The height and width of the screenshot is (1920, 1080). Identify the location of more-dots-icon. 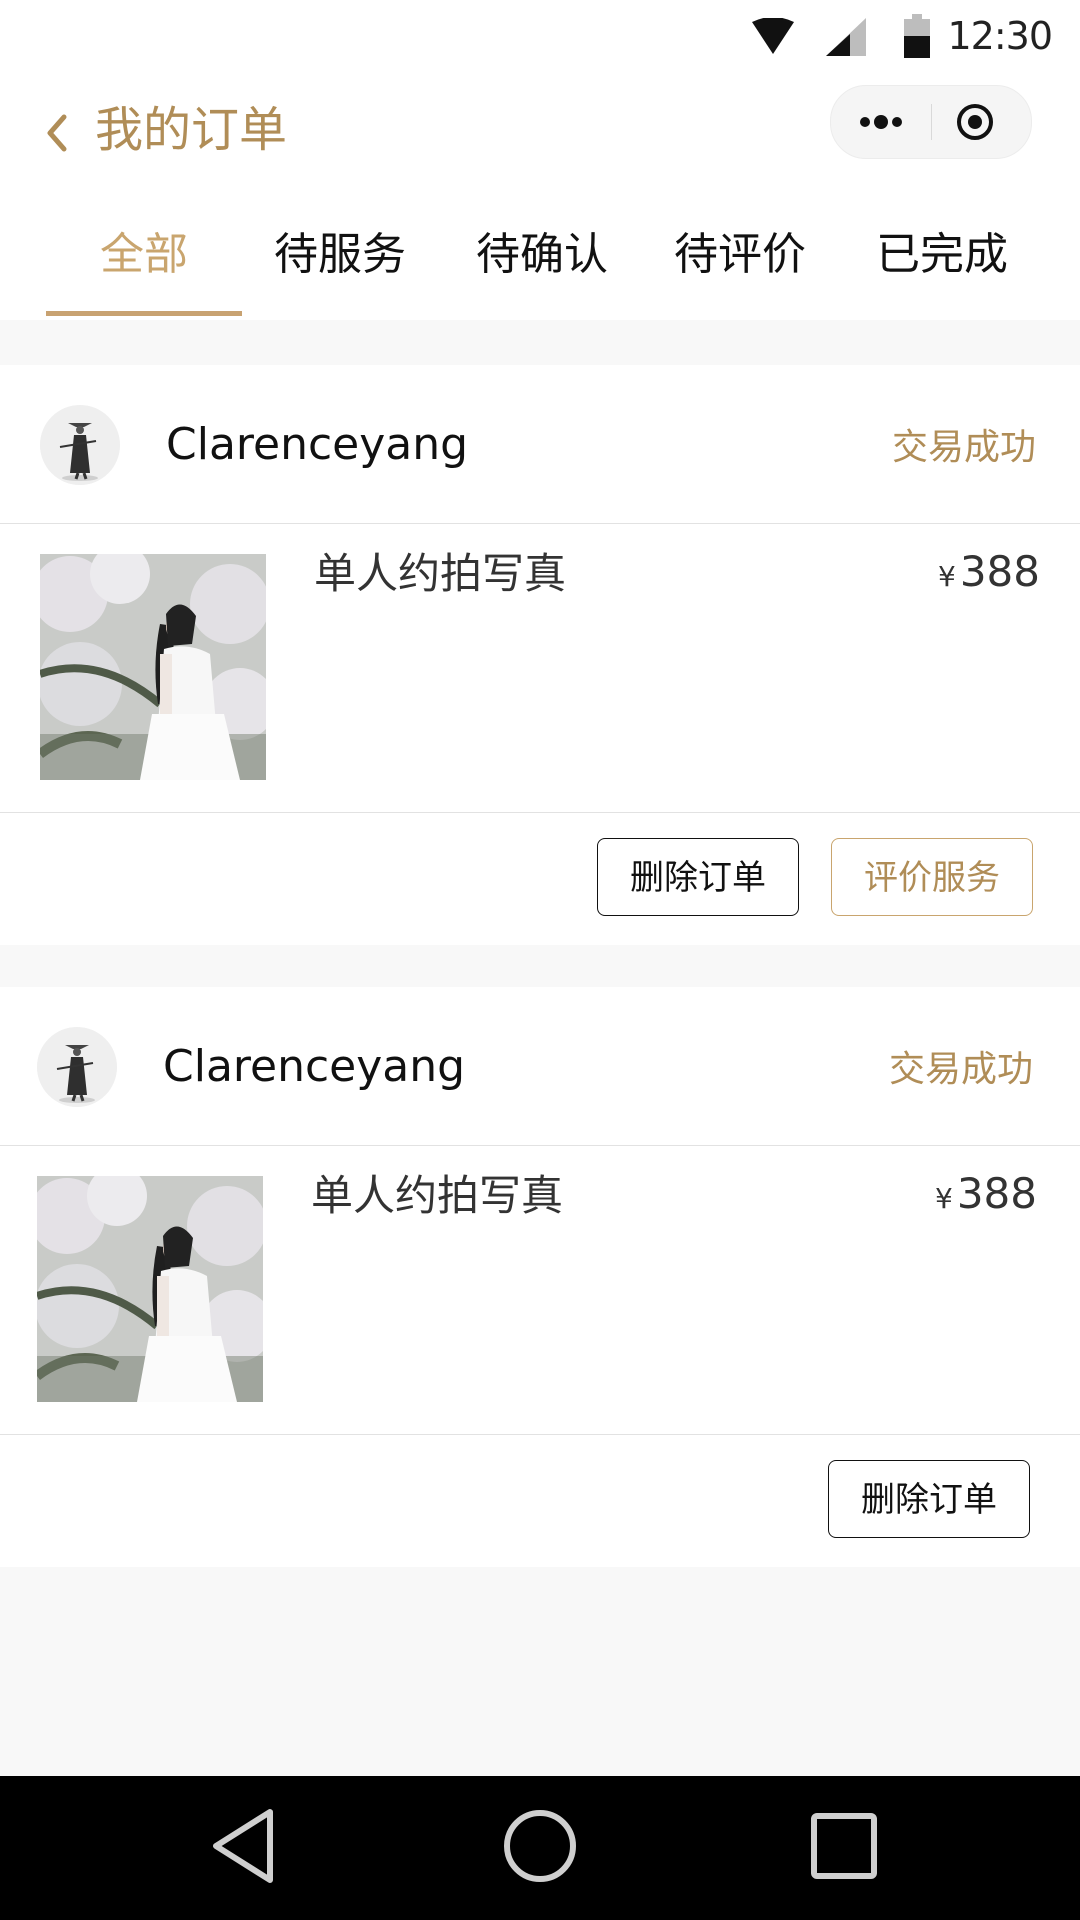
(881, 122).